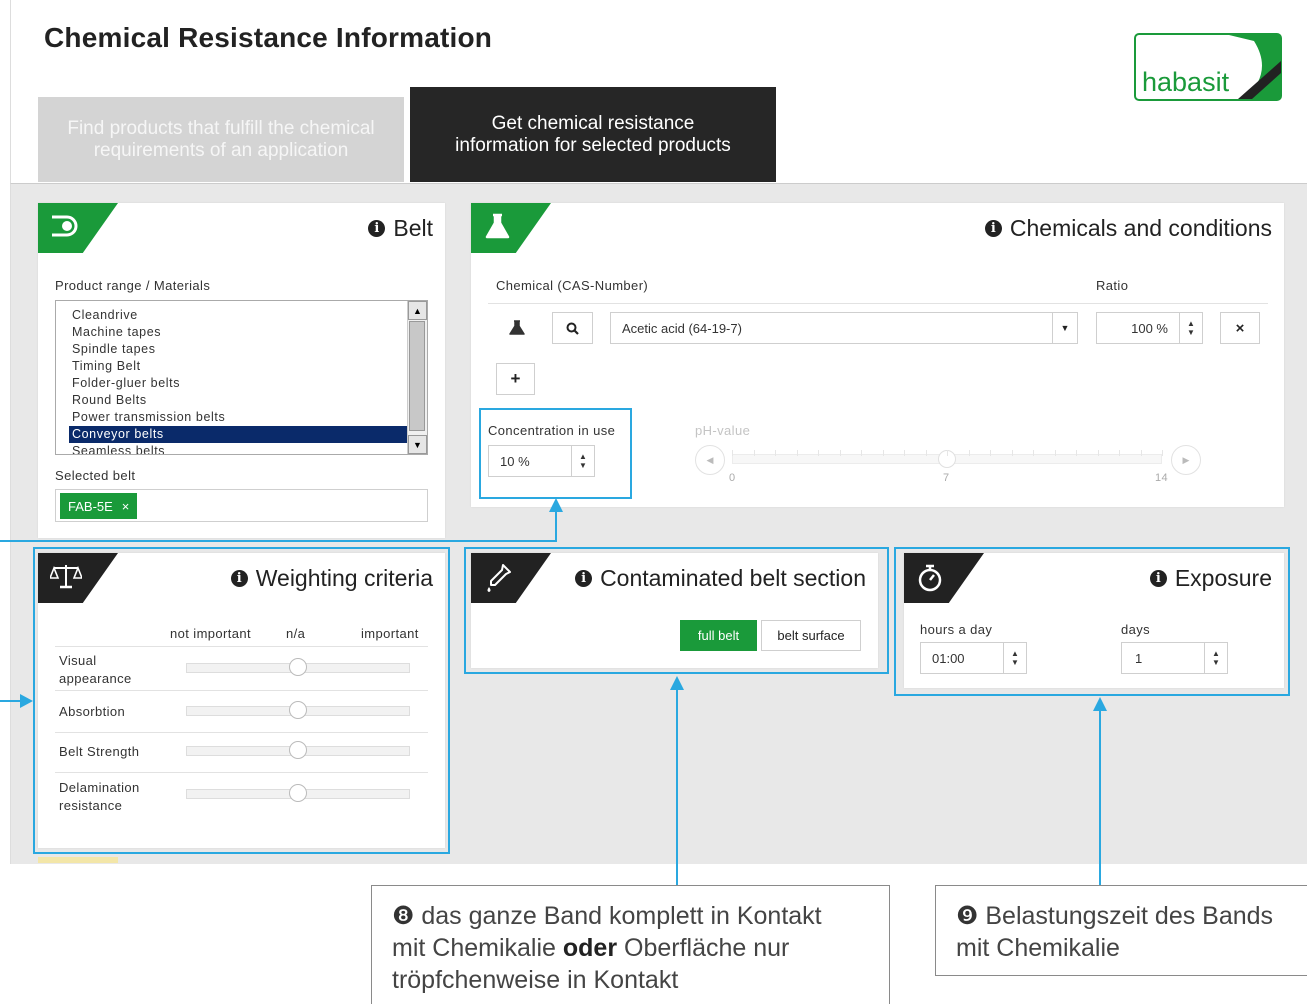  What do you see at coordinates (1128, 228) in the screenshot?
I see `chemicals-panel-title: i Chemicals and conditions` at bounding box center [1128, 228].